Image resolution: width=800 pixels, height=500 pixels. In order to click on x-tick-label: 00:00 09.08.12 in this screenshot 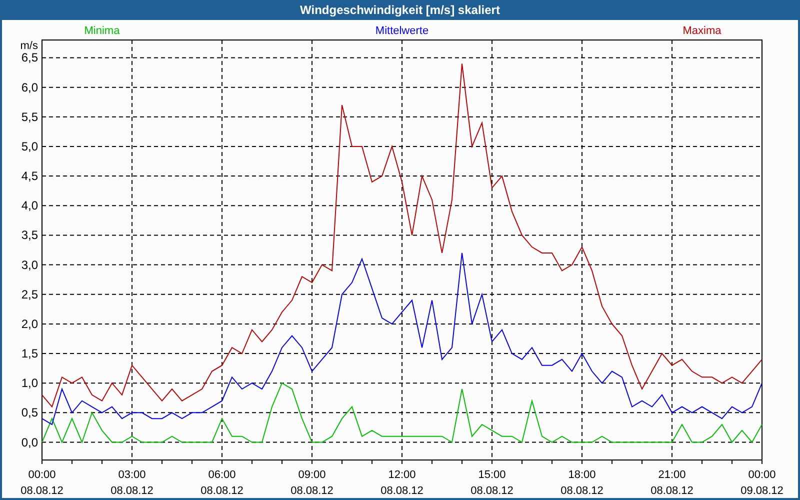, I will do `click(762, 483)`.